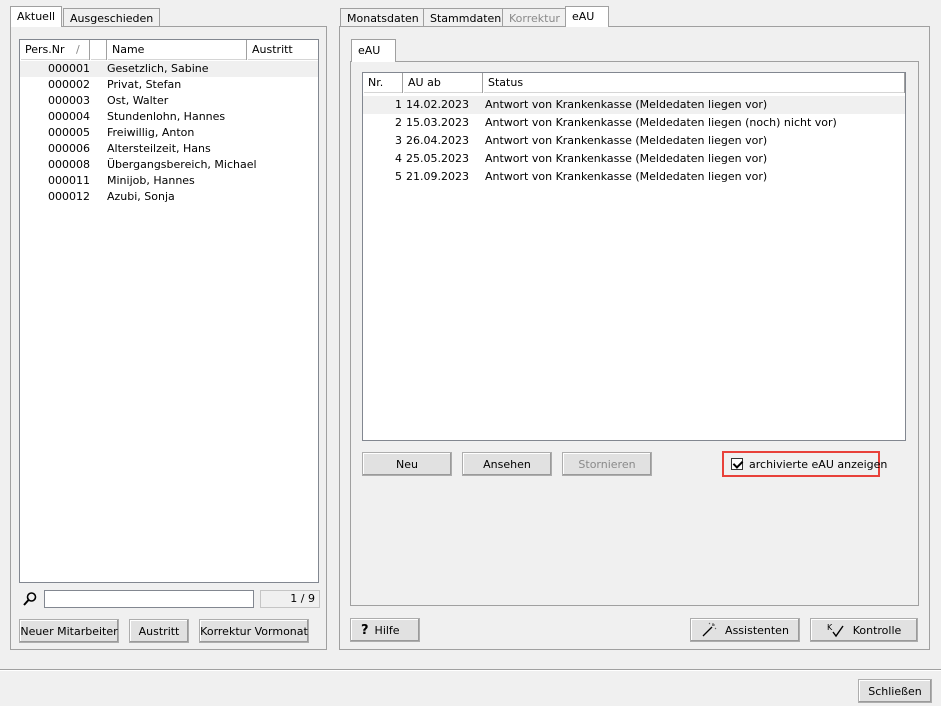 The height and width of the screenshot is (706, 941). What do you see at coordinates (836, 630) in the screenshot?
I see `check-kv-icon: K` at bounding box center [836, 630].